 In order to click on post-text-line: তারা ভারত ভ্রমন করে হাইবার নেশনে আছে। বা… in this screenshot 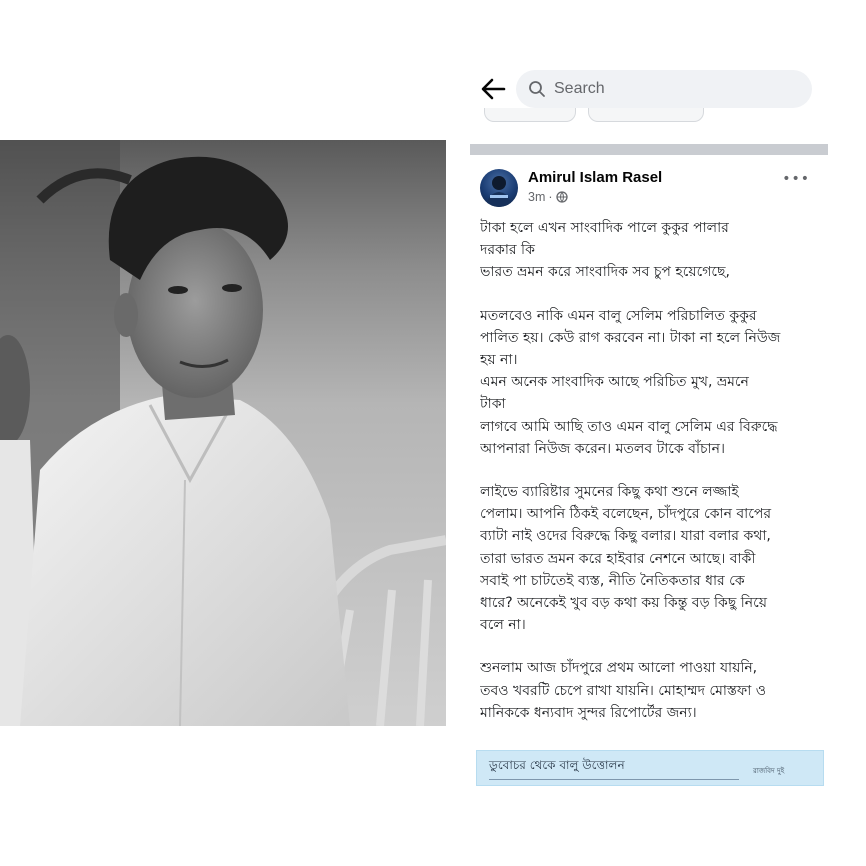, I will do `click(618, 558)`.